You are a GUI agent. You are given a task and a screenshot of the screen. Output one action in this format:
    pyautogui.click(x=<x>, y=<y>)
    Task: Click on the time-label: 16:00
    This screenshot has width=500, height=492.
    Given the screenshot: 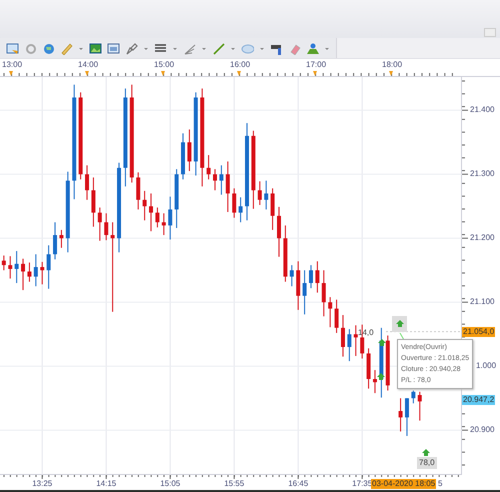 What is the action you would take?
    pyautogui.click(x=240, y=65)
    